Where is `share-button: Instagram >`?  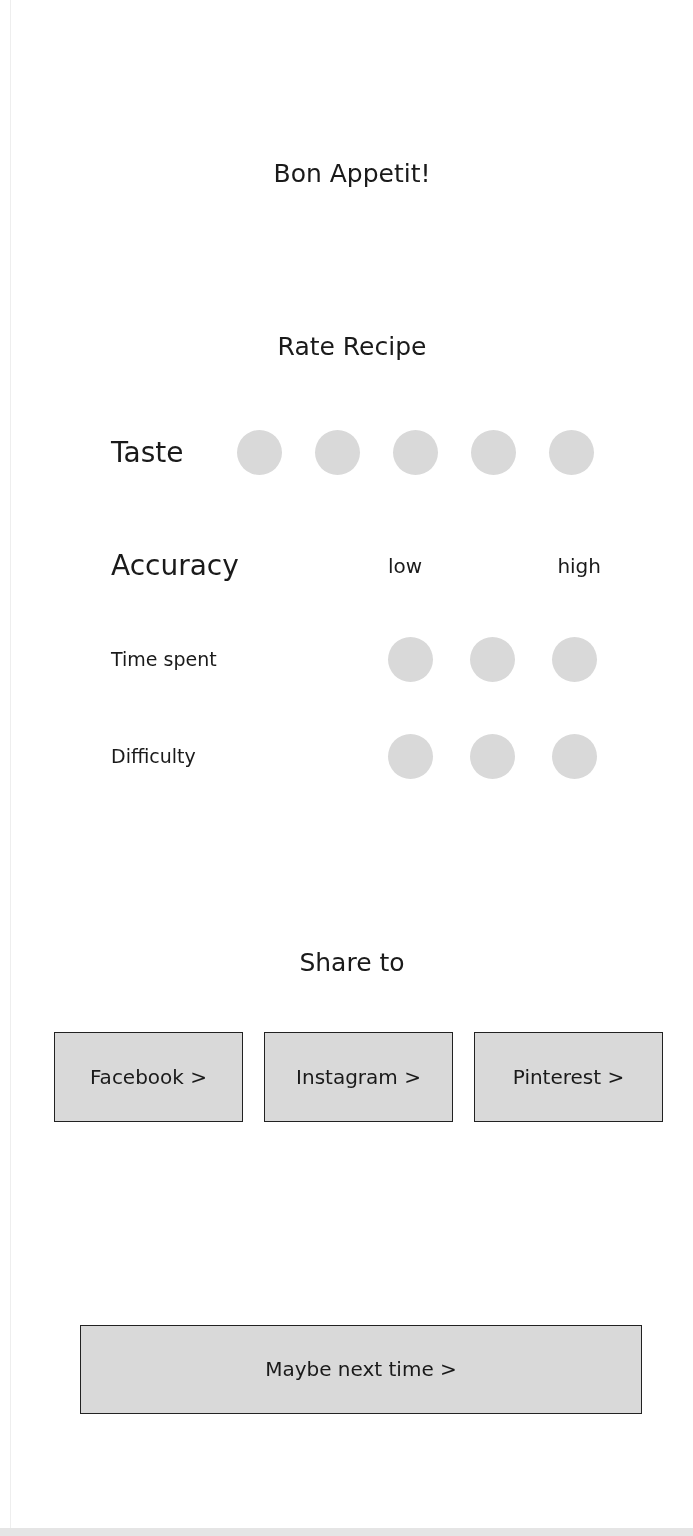
share-button: Instagram > is located at coordinates (358, 1076).